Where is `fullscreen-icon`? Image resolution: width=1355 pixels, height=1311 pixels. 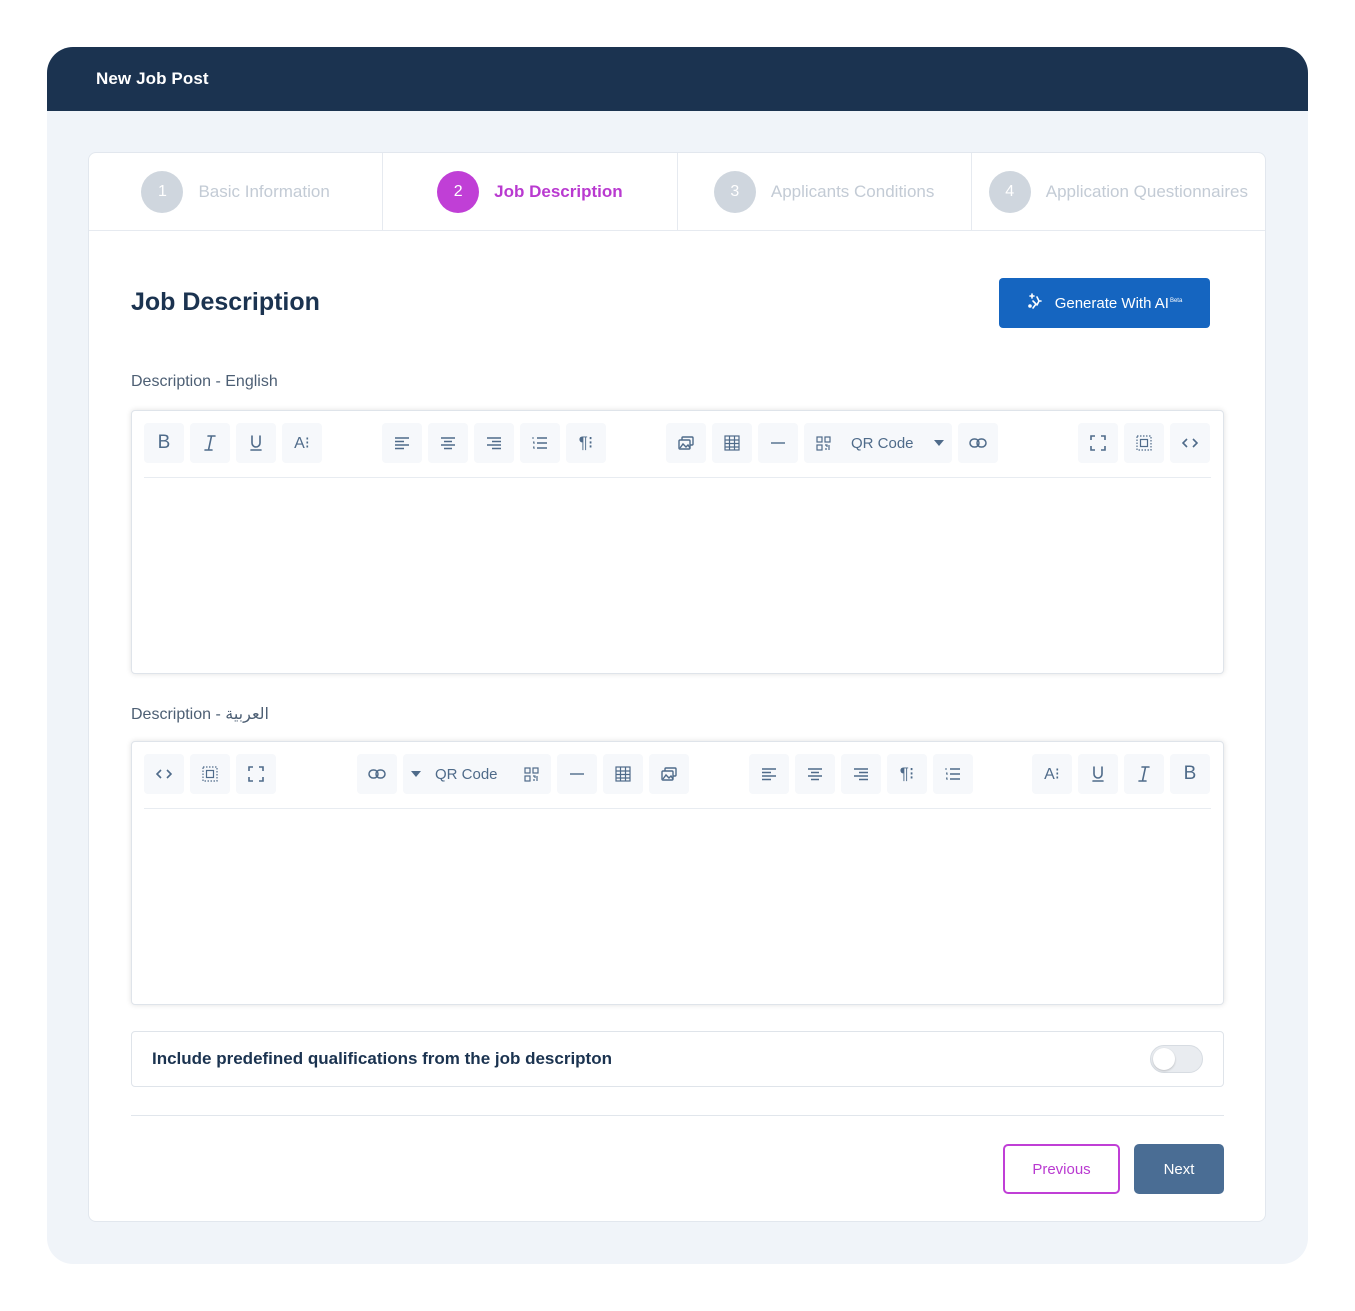 fullscreen-icon is located at coordinates (1098, 443).